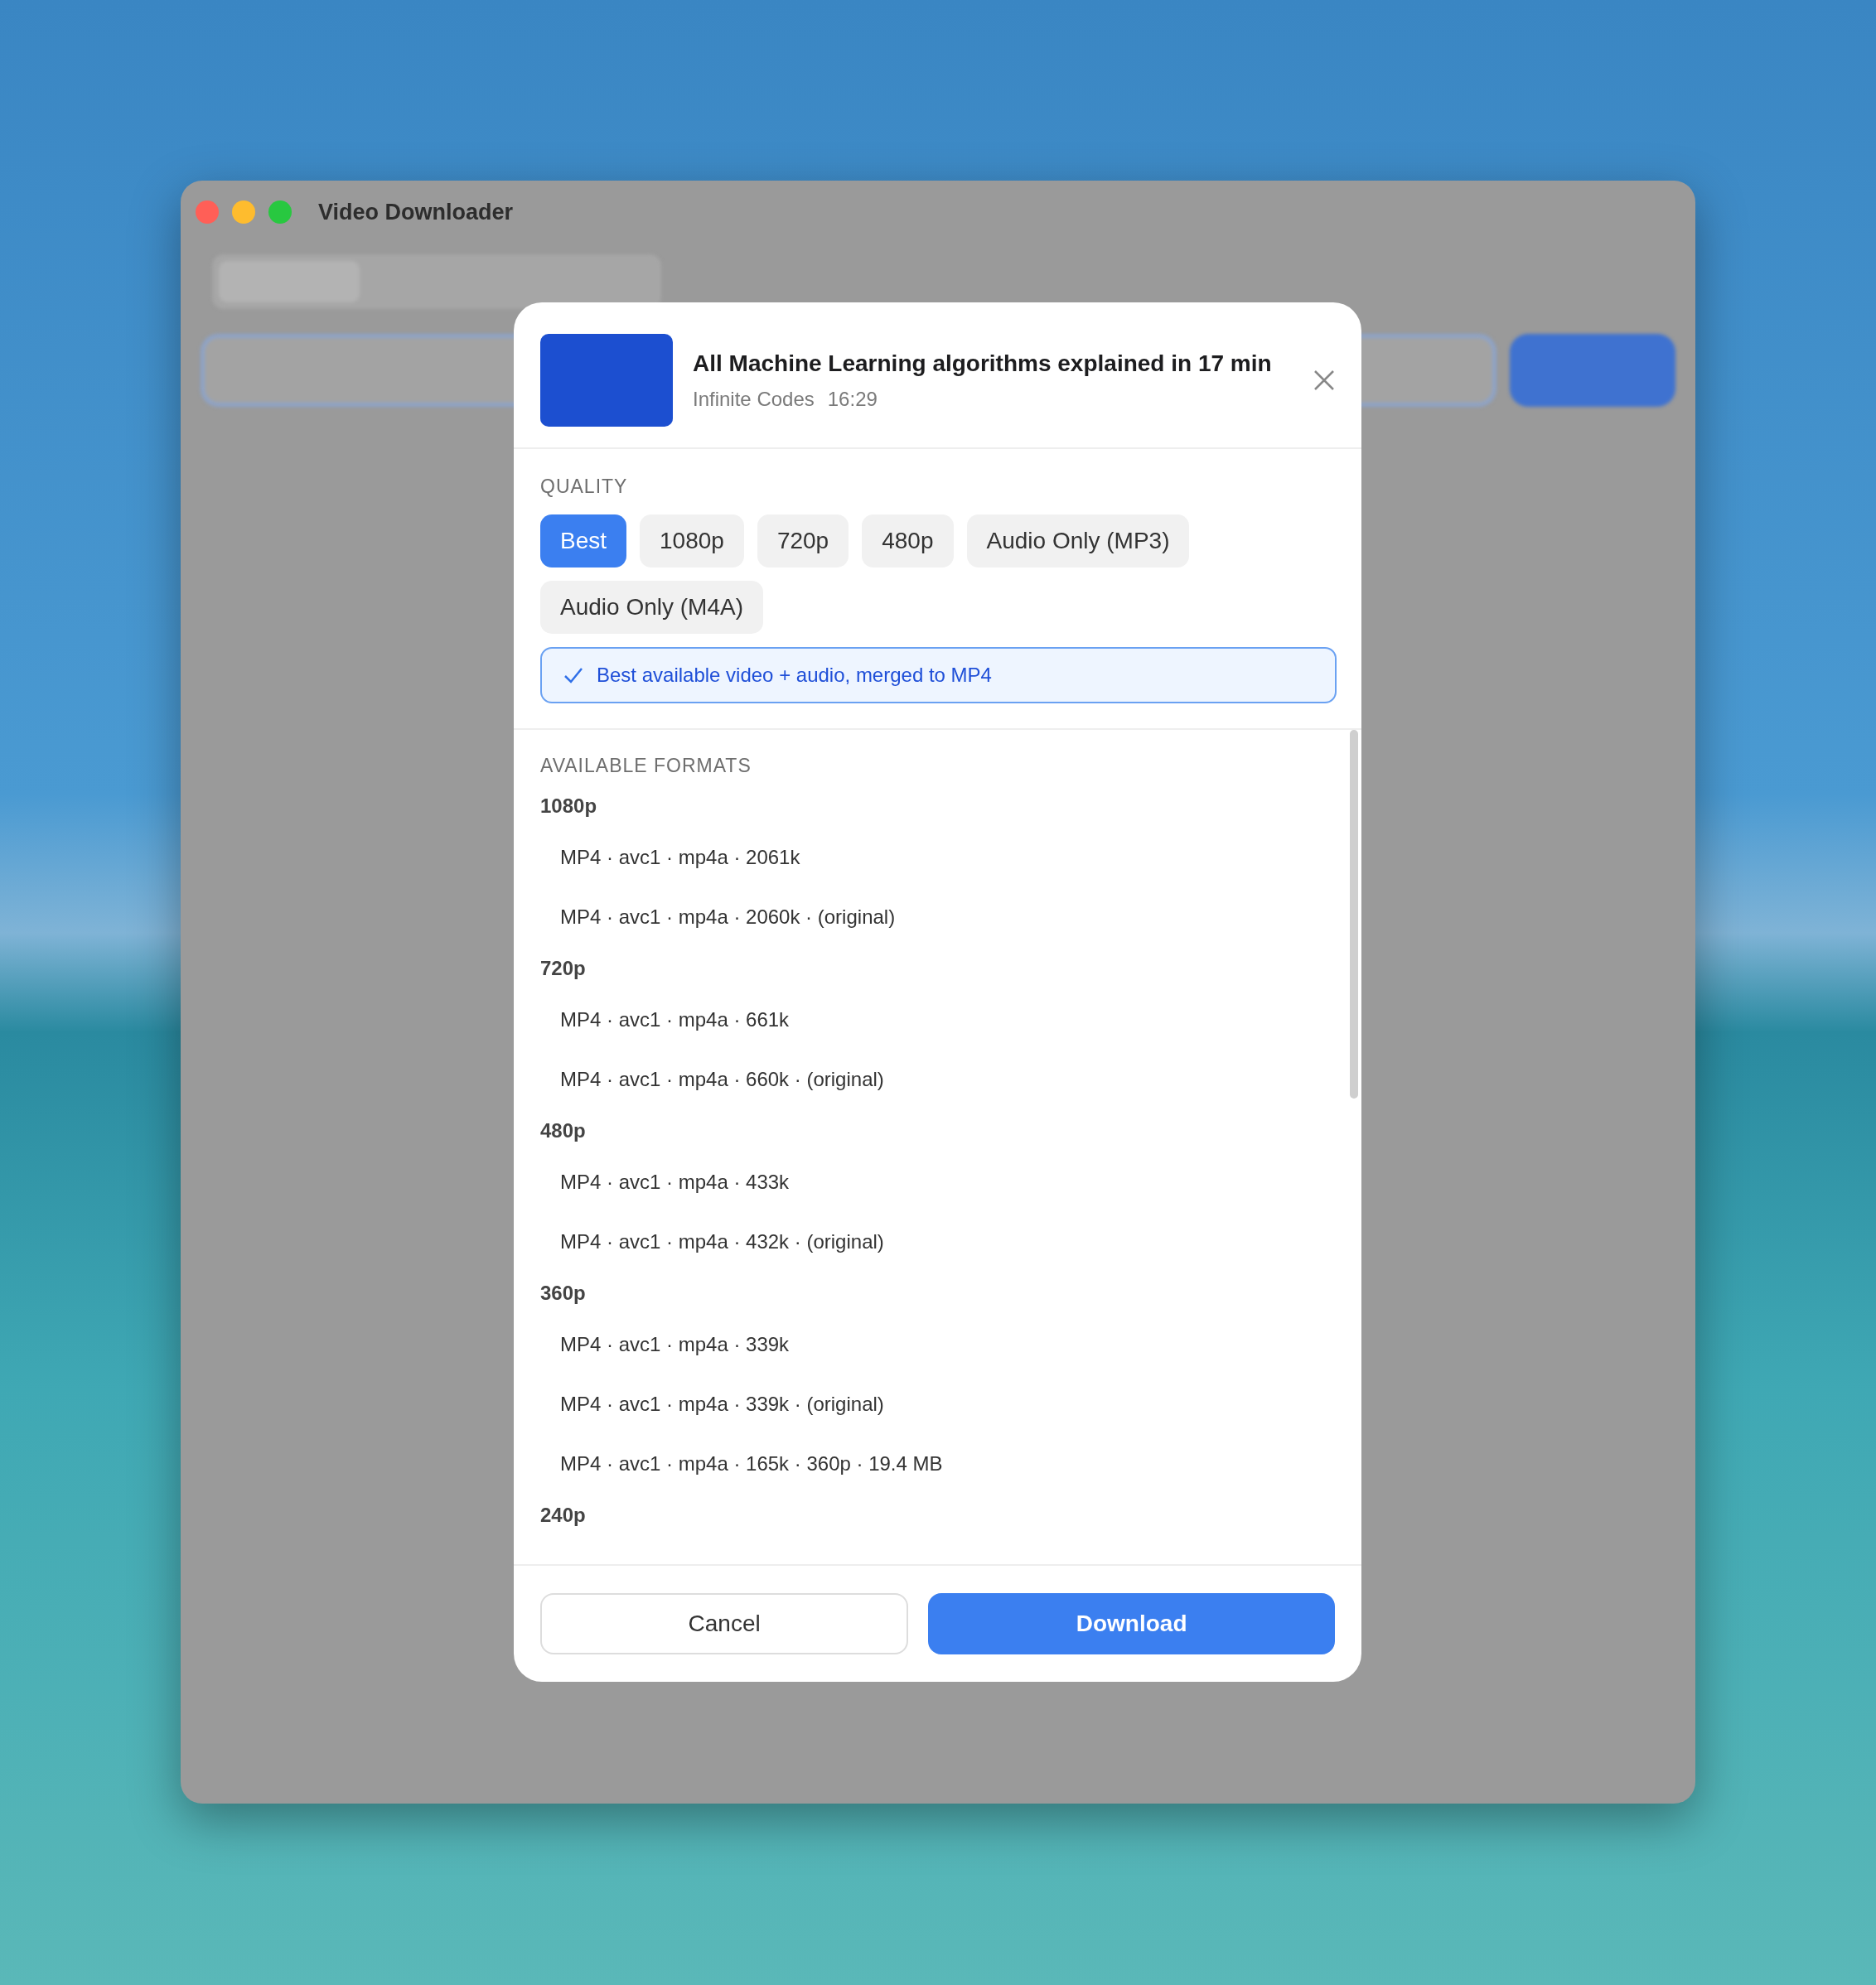 This screenshot has width=1876, height=1985. I want to click on window-title: Video Downloader, so click(416, 212).